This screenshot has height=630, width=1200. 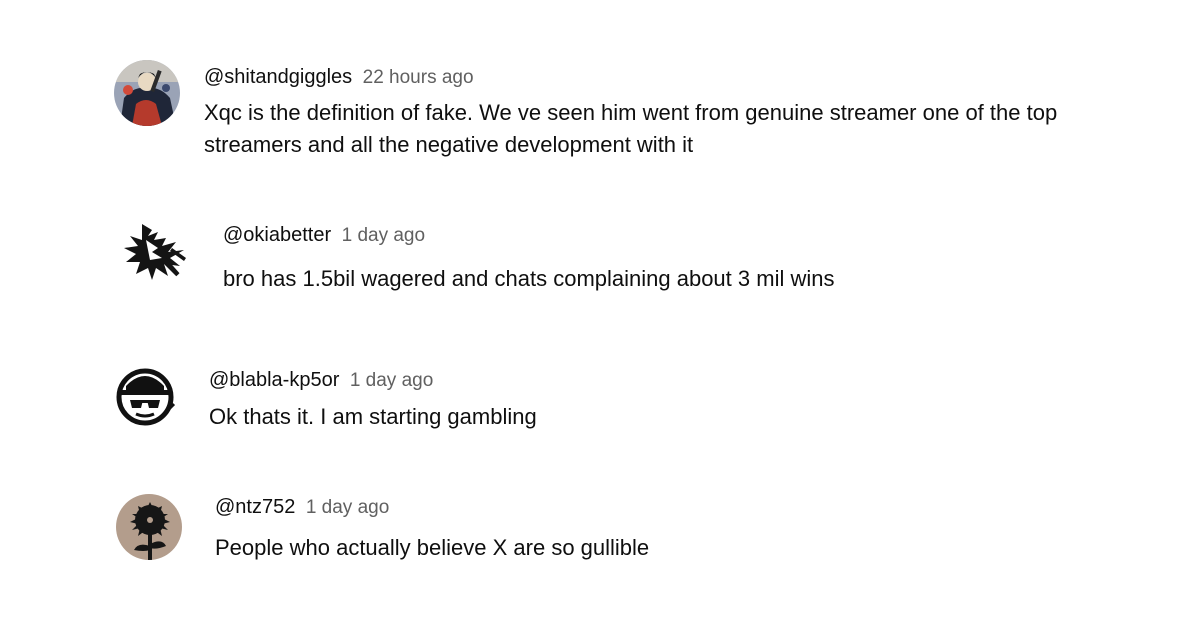 What do you see at coordinates (302, 507) in the screenshot?
I see `comment-header: @ntz752 1 day ago` at bounding box center [302, 507].